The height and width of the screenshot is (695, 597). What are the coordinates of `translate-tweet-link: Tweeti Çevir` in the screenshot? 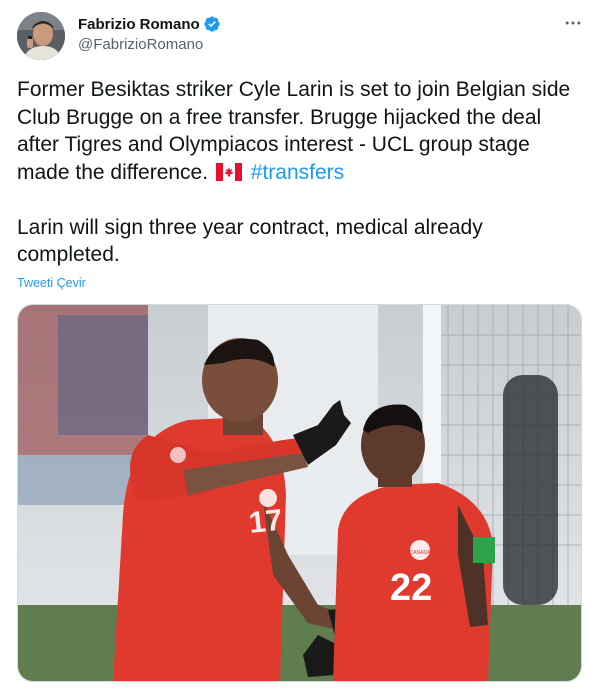 It's located at (51, 283).